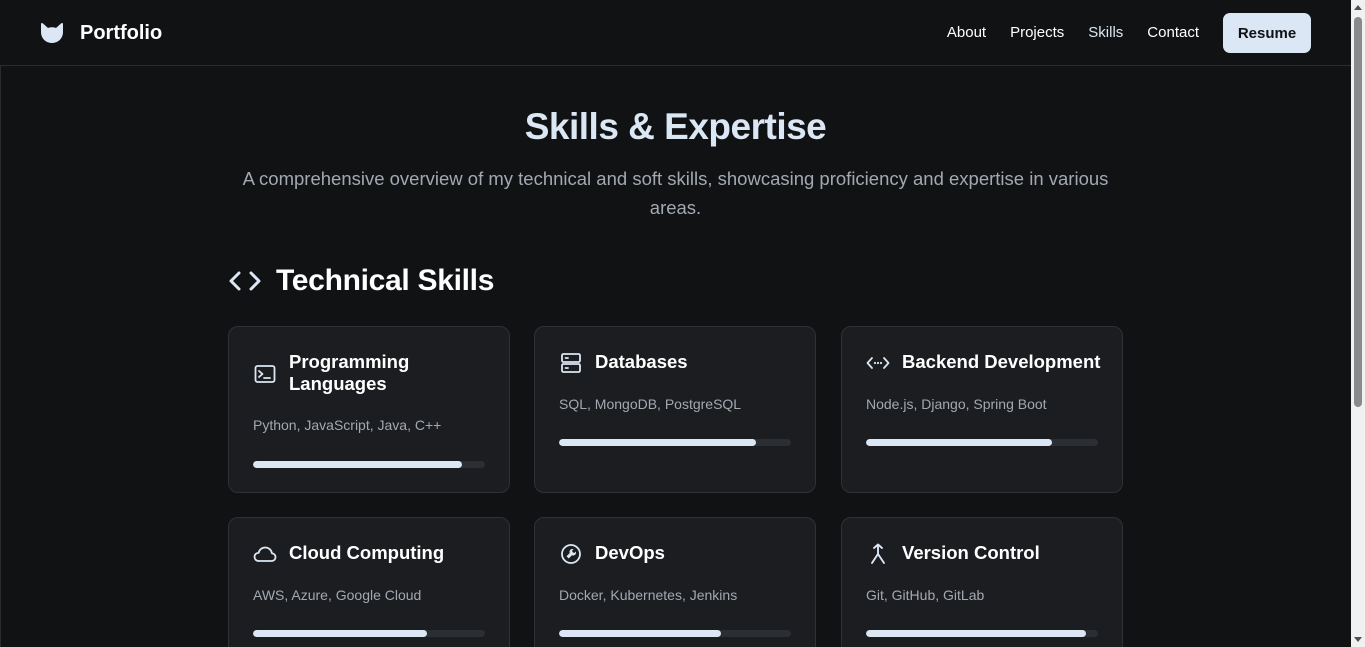 This screenshot has width=1365, height=647. Describe the element at coordinates (1001, 361) in the screenshot. I see `skill-card-title: Backend Development` at that location.